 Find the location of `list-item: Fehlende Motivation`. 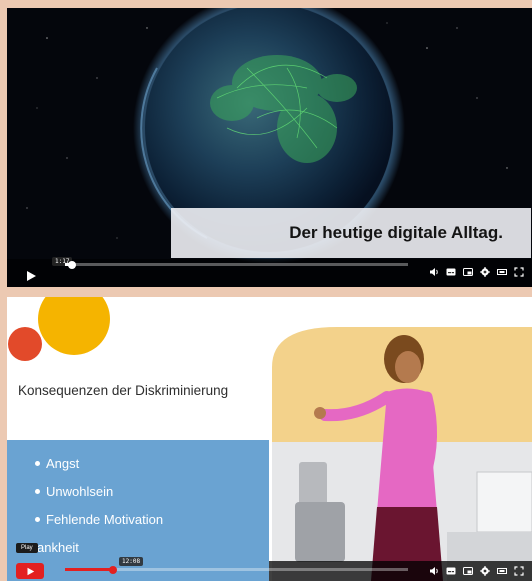

list-item: Fehlende Motivation is located at coordinates (99, 527).